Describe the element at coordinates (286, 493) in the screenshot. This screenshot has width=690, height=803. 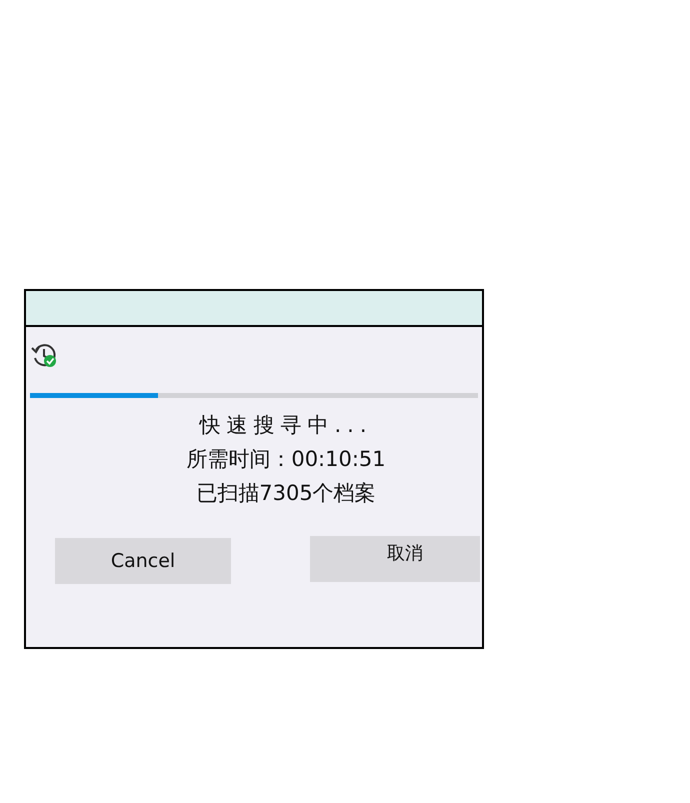
I see `status-text: 已扫描7305个档案` at that location.